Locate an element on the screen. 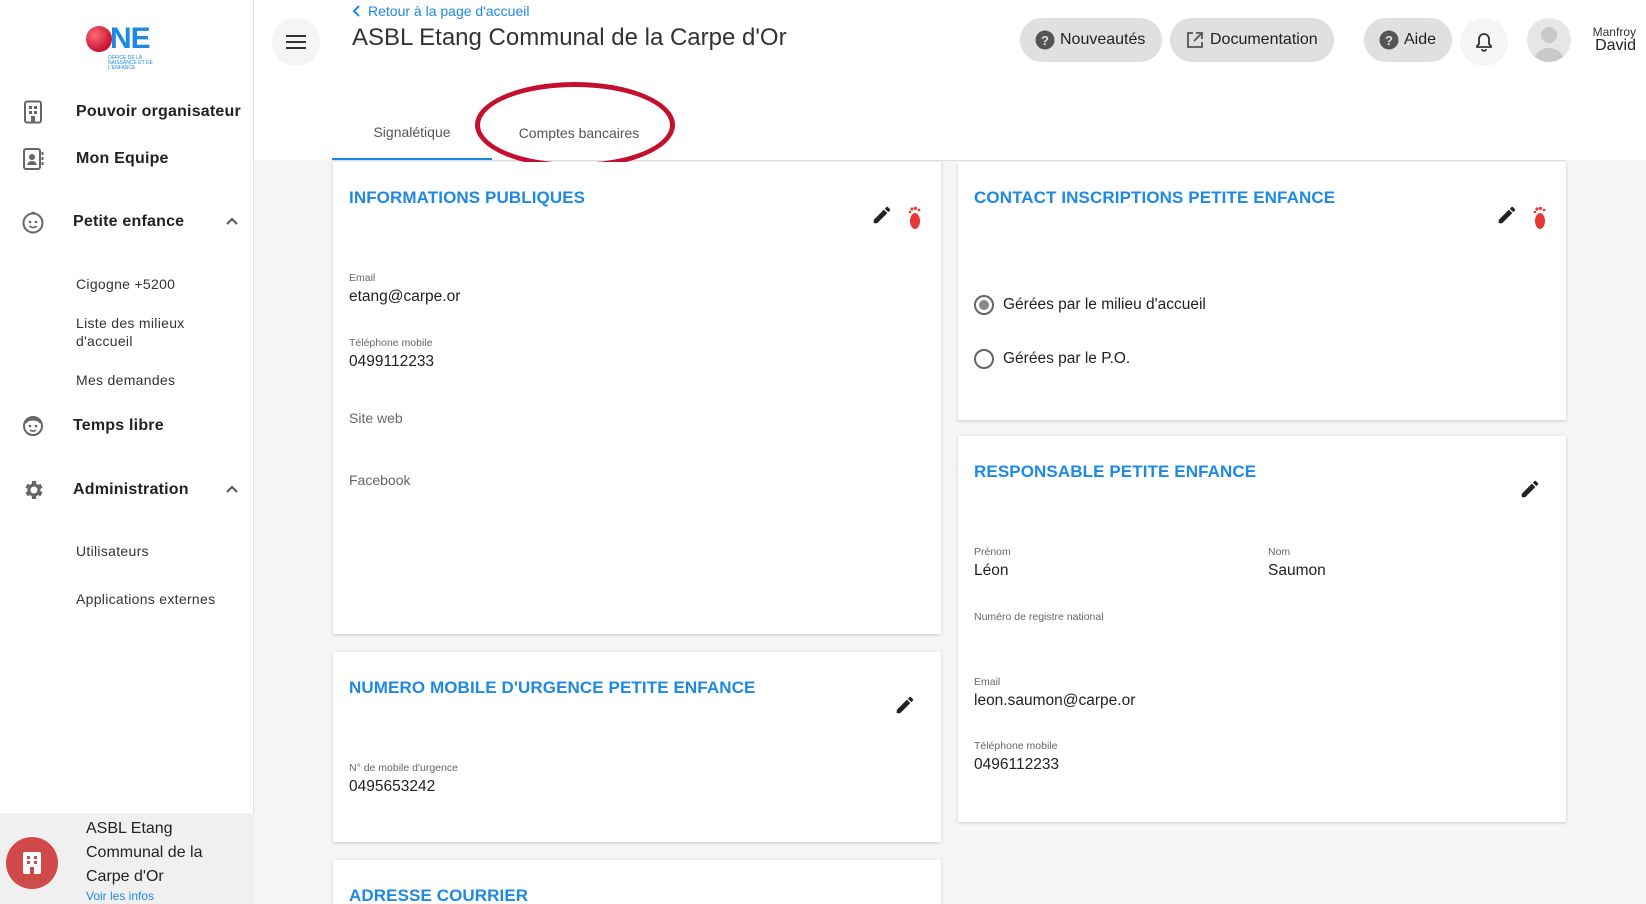 The width and height of the screenshot is (1646, 904). sidebar-item-label: Pouvoir organisateur is located at coordinates (158, 111).